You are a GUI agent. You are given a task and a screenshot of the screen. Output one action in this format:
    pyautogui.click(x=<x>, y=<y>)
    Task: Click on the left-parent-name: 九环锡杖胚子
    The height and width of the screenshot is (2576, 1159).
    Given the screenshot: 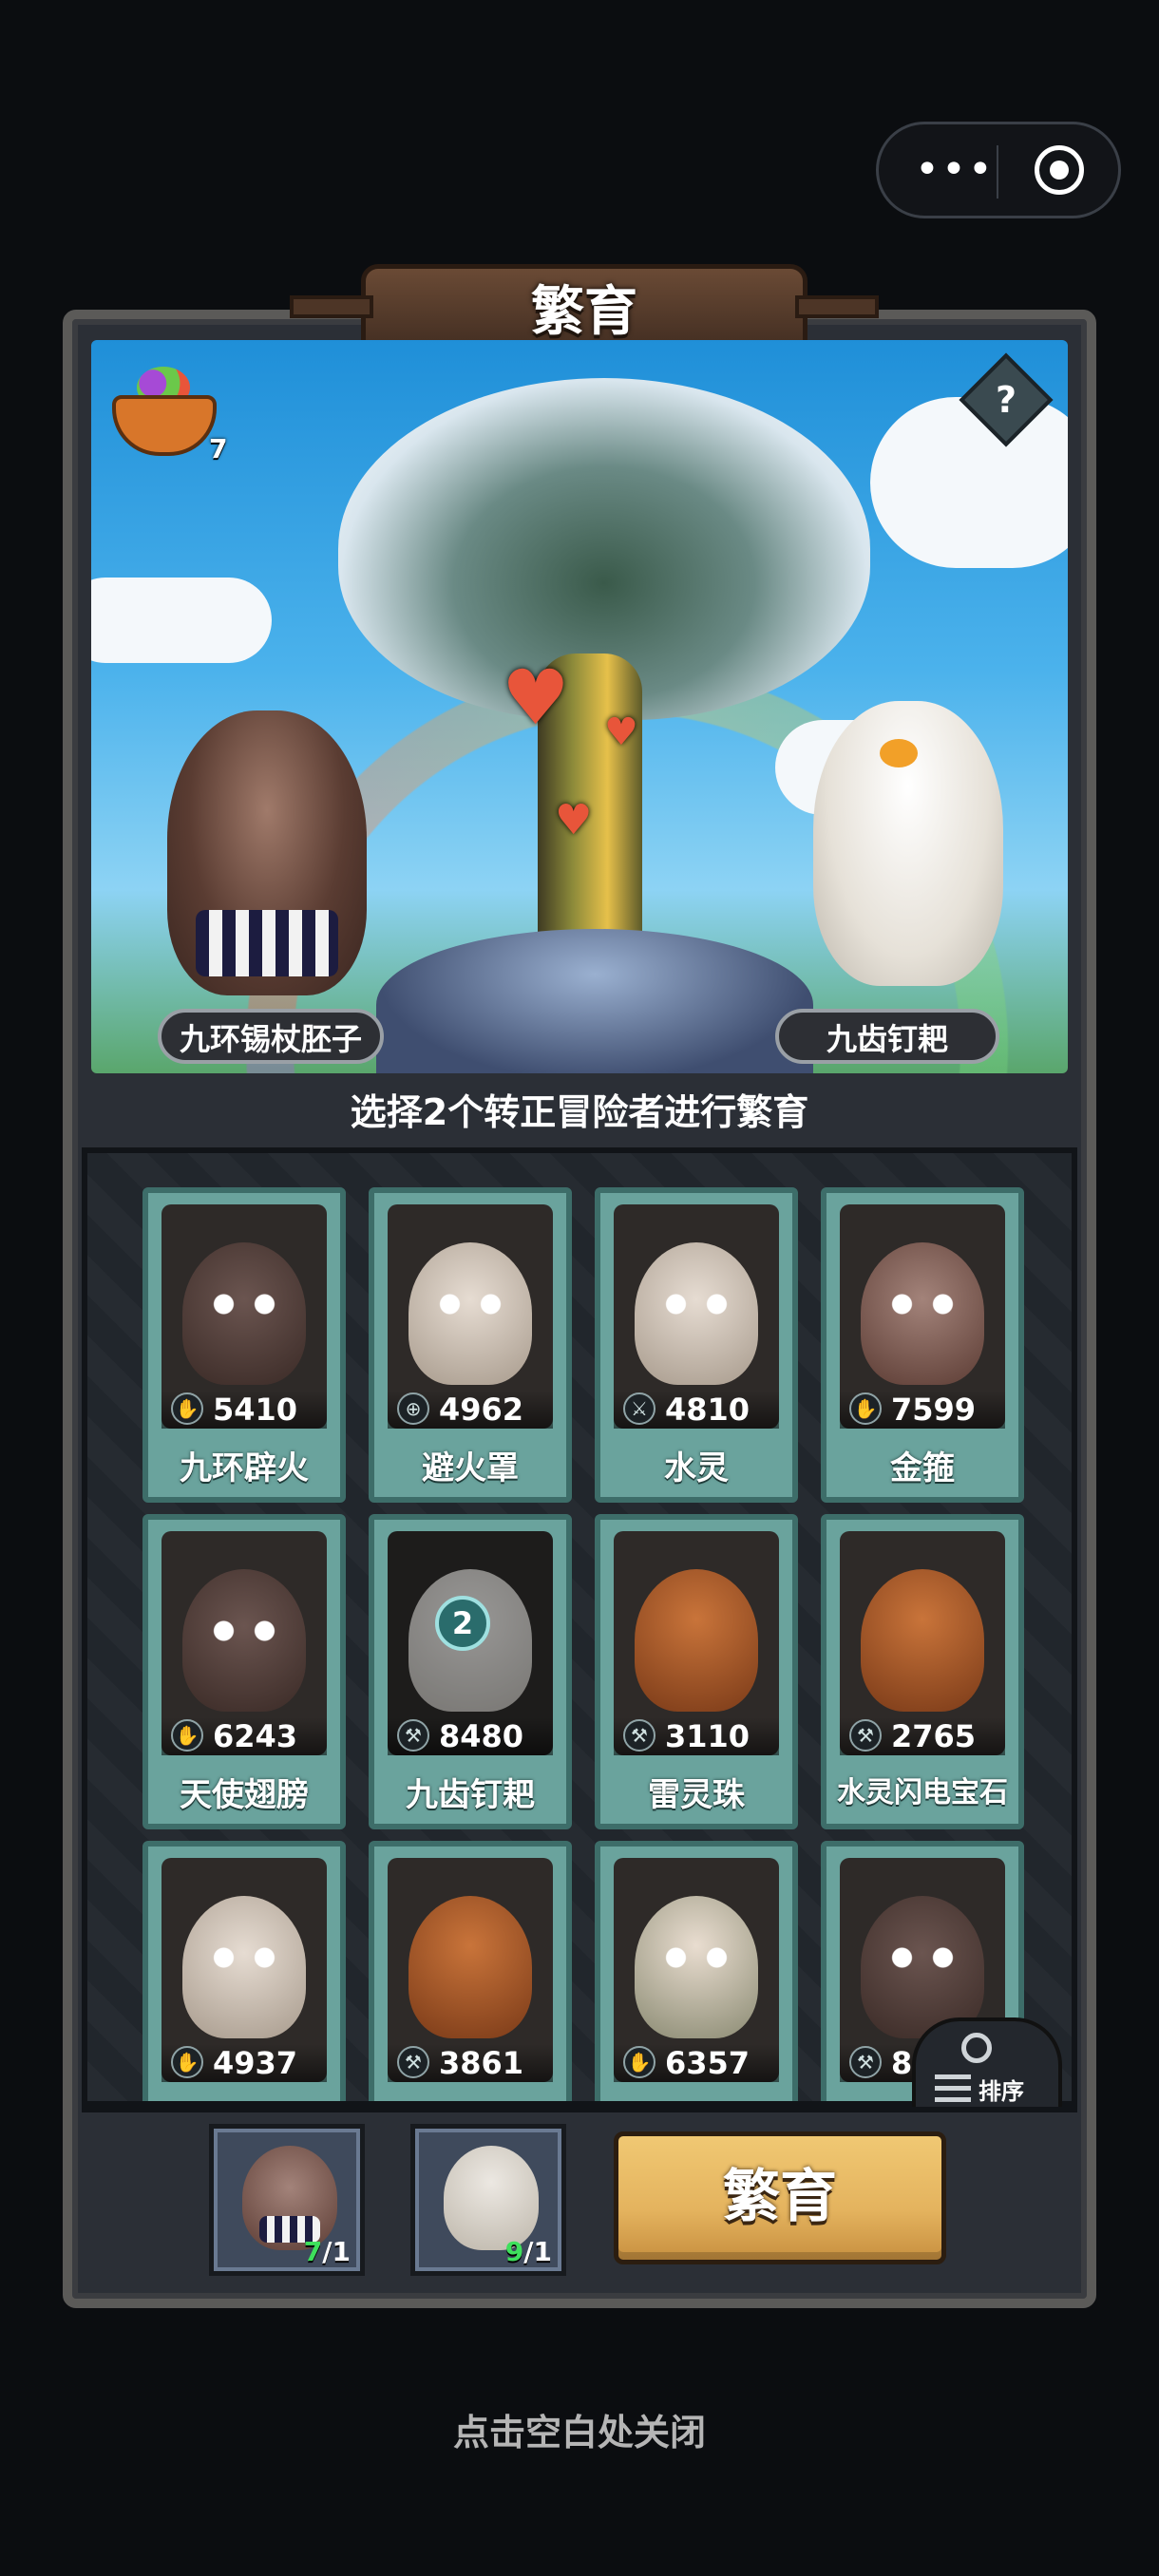 What is the action you would take?
    pyautogui.click(x=271, y=1036)
    